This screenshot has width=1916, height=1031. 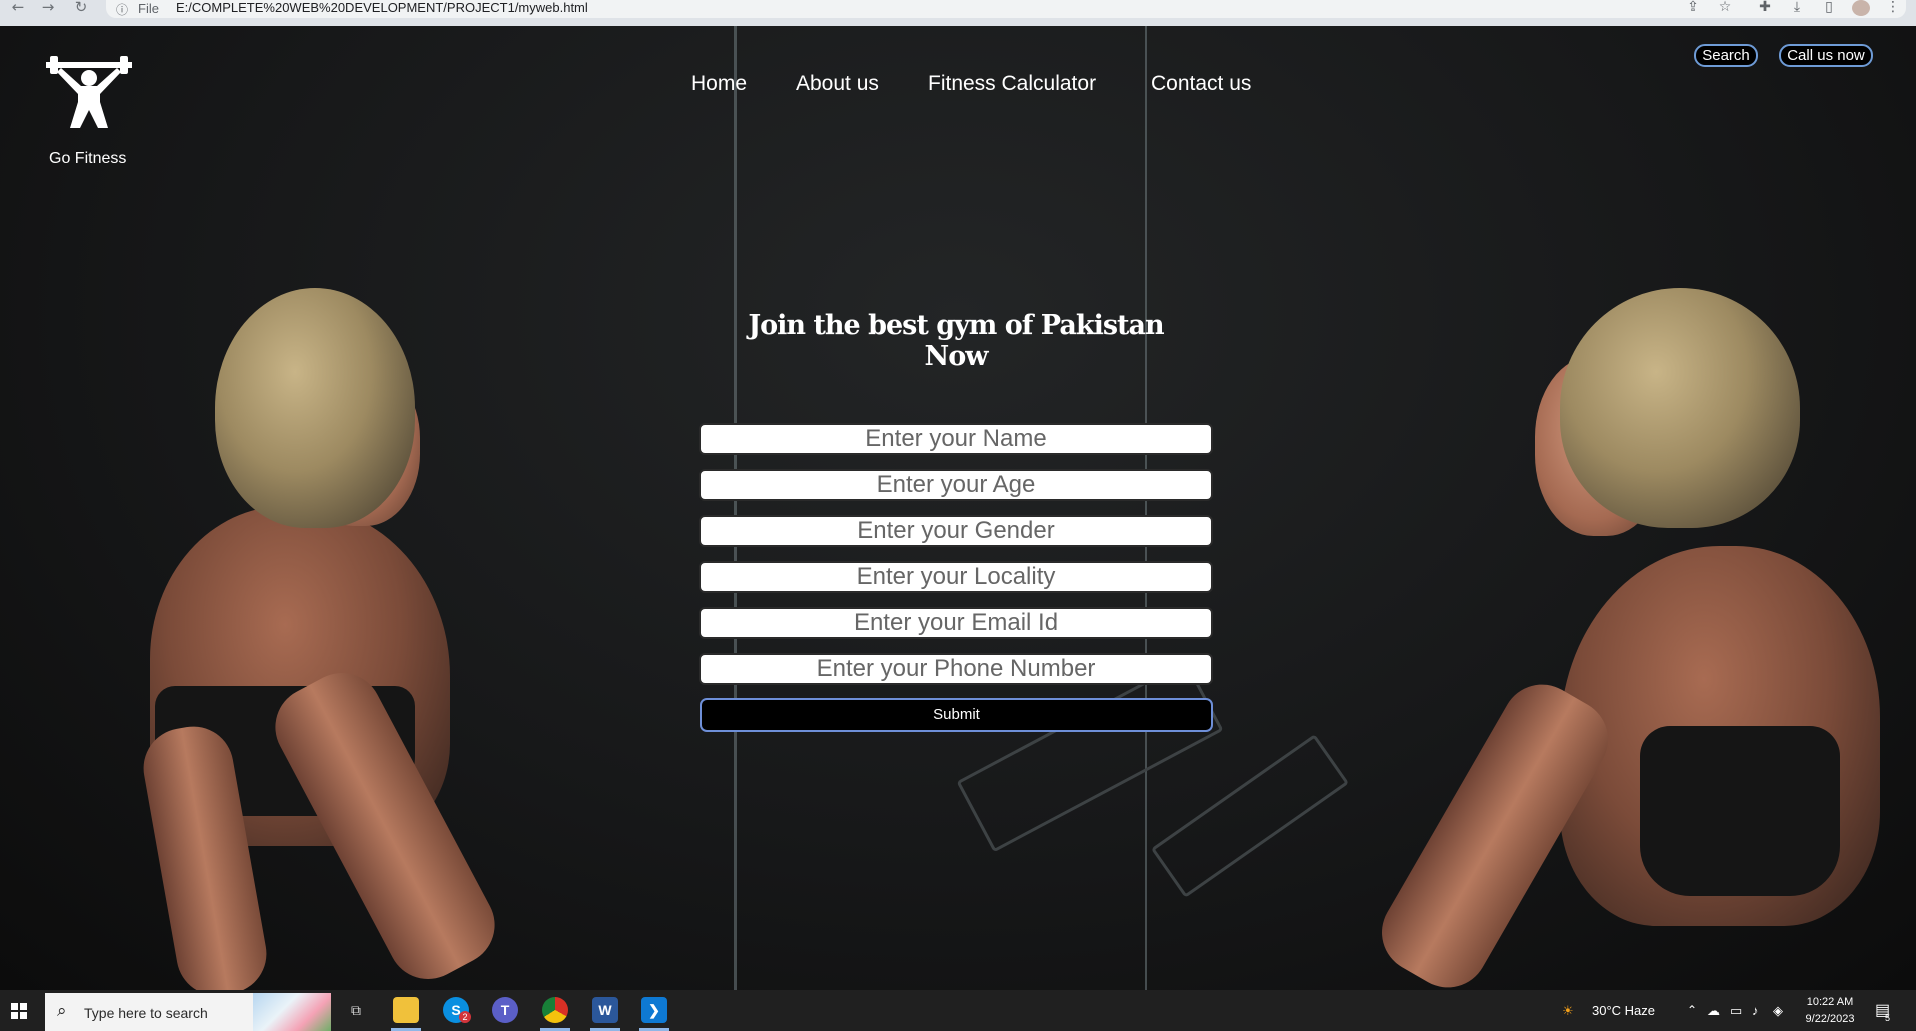 I want to click on word-icon: W, so click(x=605, y=1010).